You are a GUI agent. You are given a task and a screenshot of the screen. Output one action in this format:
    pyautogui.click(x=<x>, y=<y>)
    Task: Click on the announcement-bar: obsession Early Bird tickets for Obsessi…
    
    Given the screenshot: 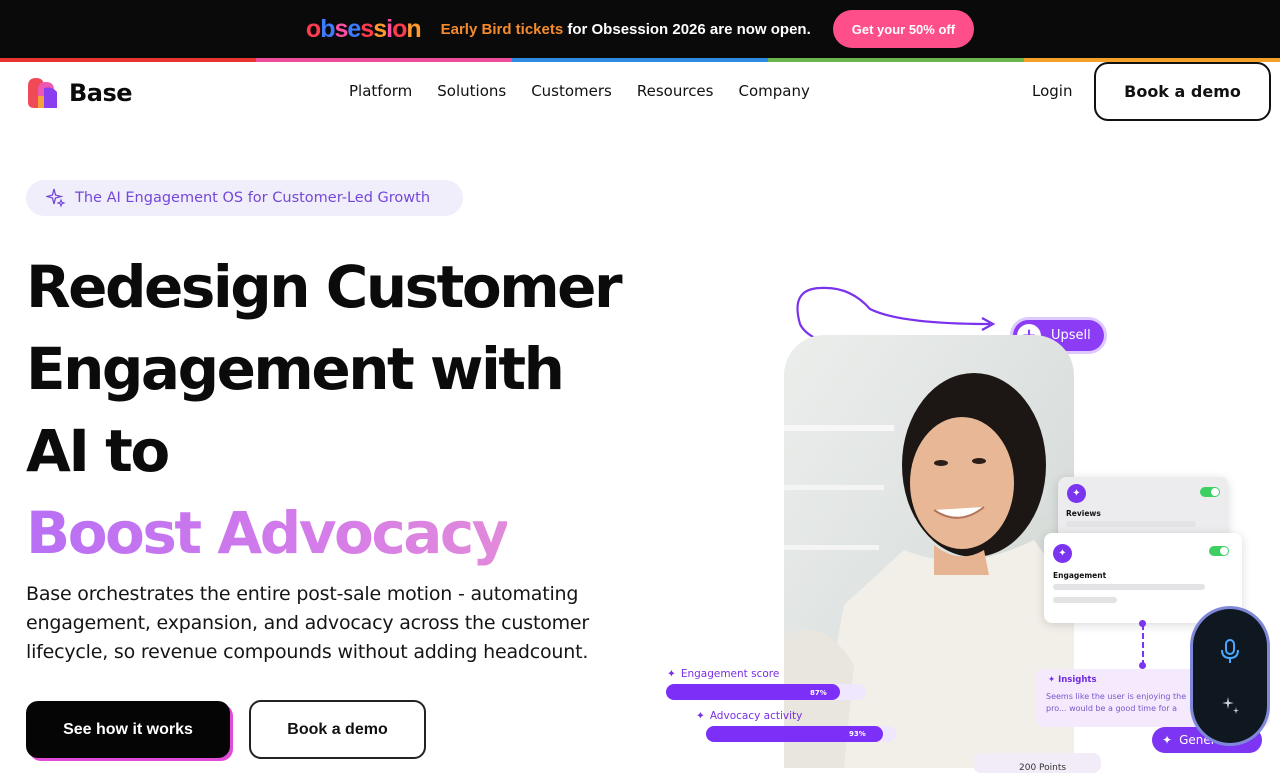 What is the action you would take?
    pyautogui.click(x=640, y=31)
    